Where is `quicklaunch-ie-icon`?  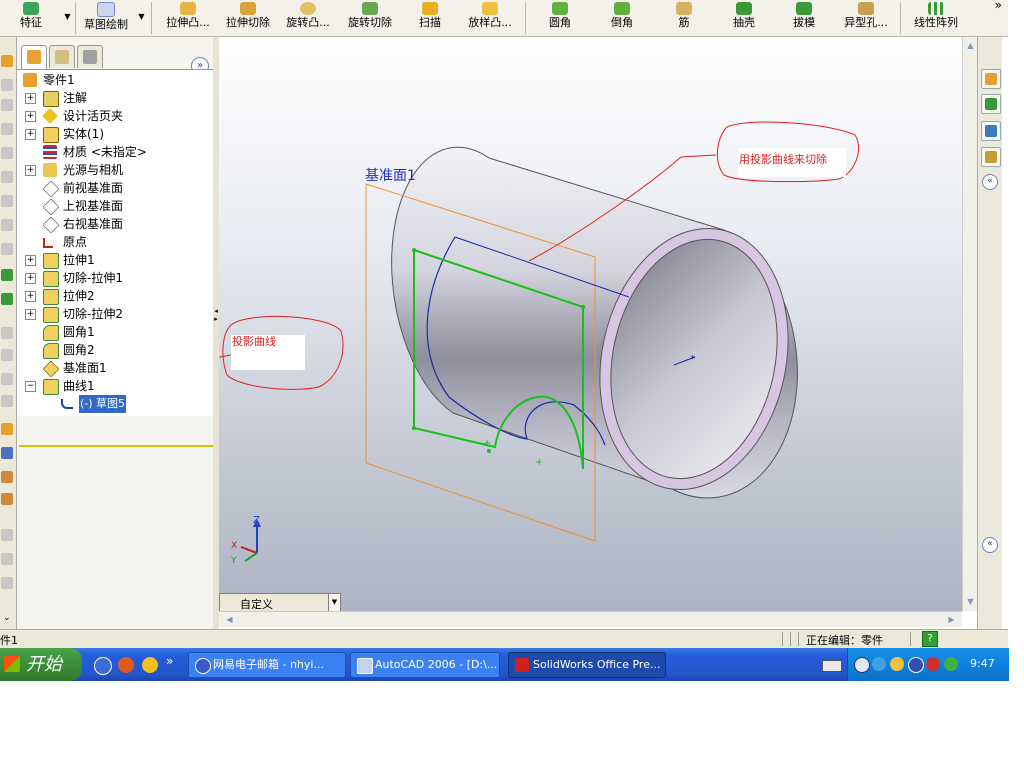 quicklaunch-ie-icon is located at coordinates (103, 666).